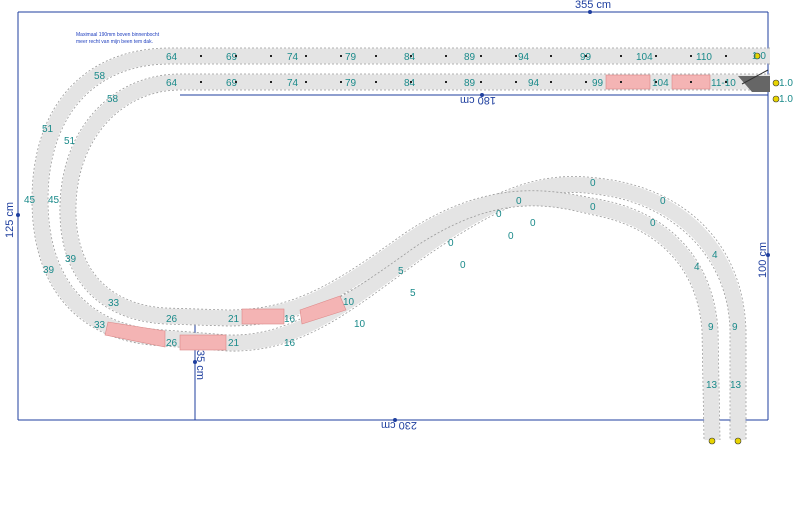 The image size is (800, 522). I want to click on right-curve-outer-label: 9, so click(735, 327).